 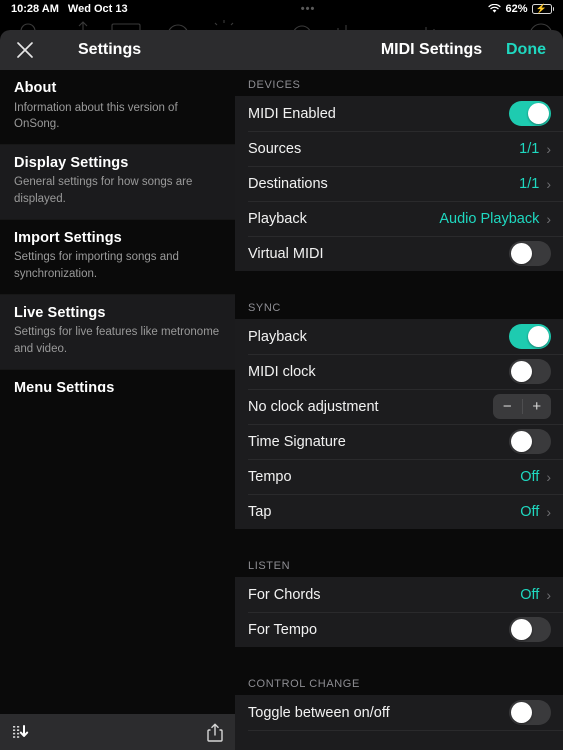 I want to click on row-virtual-midi: Virtual MIDI, so click(x=399, y=253).